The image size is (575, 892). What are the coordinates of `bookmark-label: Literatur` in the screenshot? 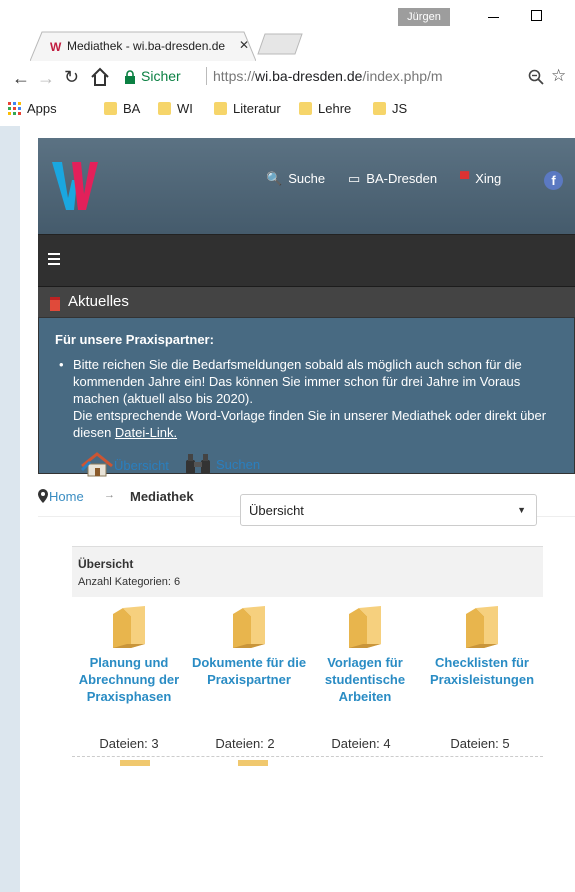 It's located at (257, 108).